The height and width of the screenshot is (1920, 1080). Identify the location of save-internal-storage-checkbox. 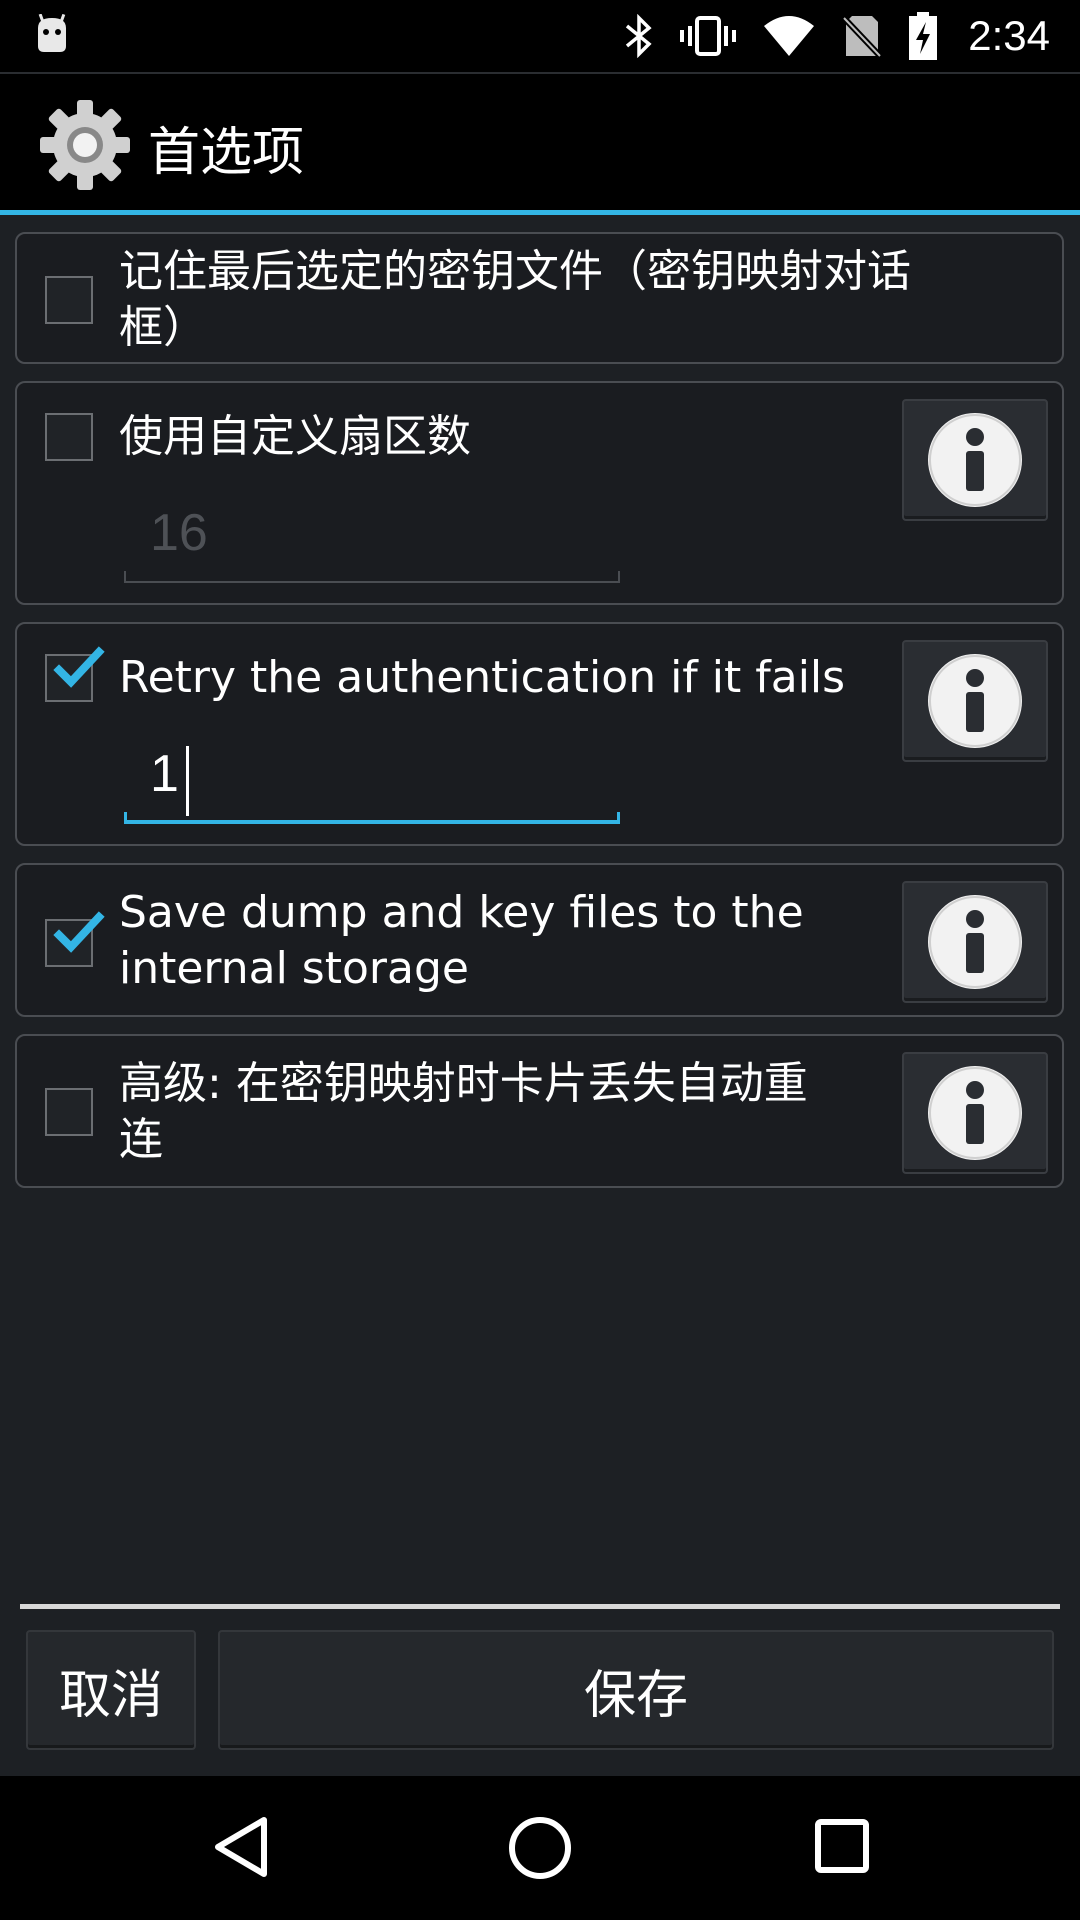
(75, 939).